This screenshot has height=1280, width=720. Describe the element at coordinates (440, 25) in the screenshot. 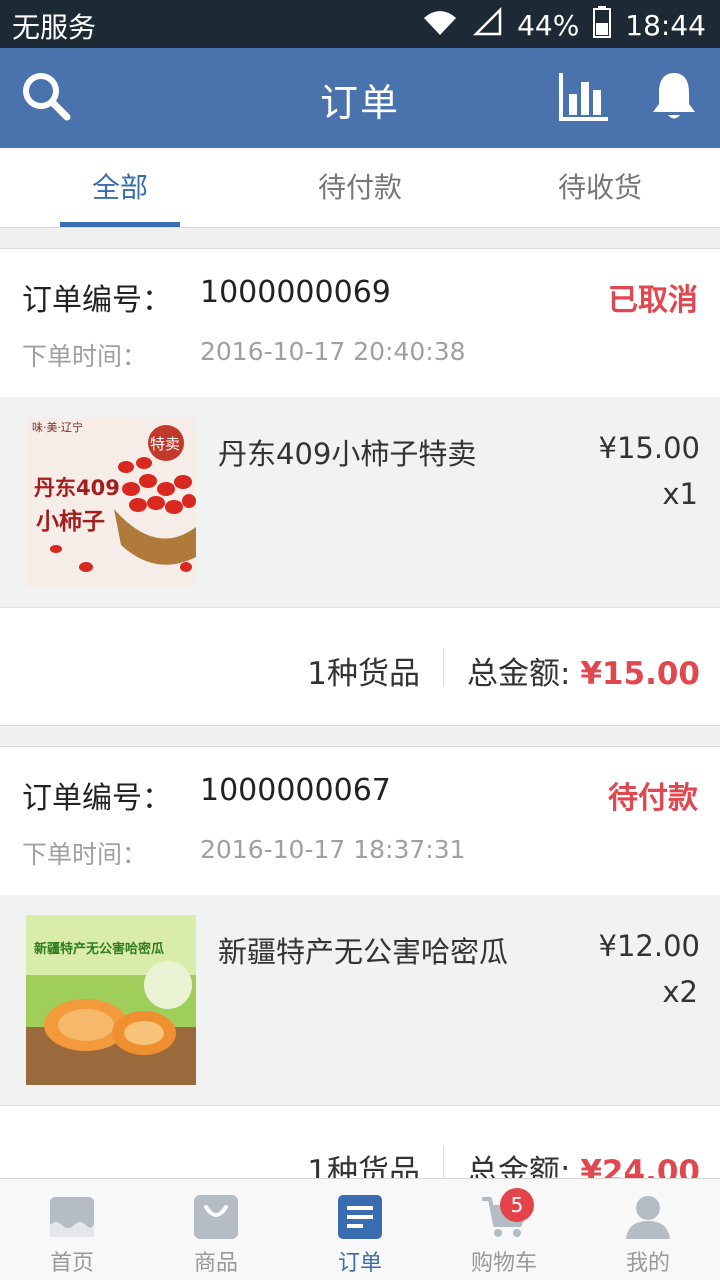

I see `wifi-icon` at that location.